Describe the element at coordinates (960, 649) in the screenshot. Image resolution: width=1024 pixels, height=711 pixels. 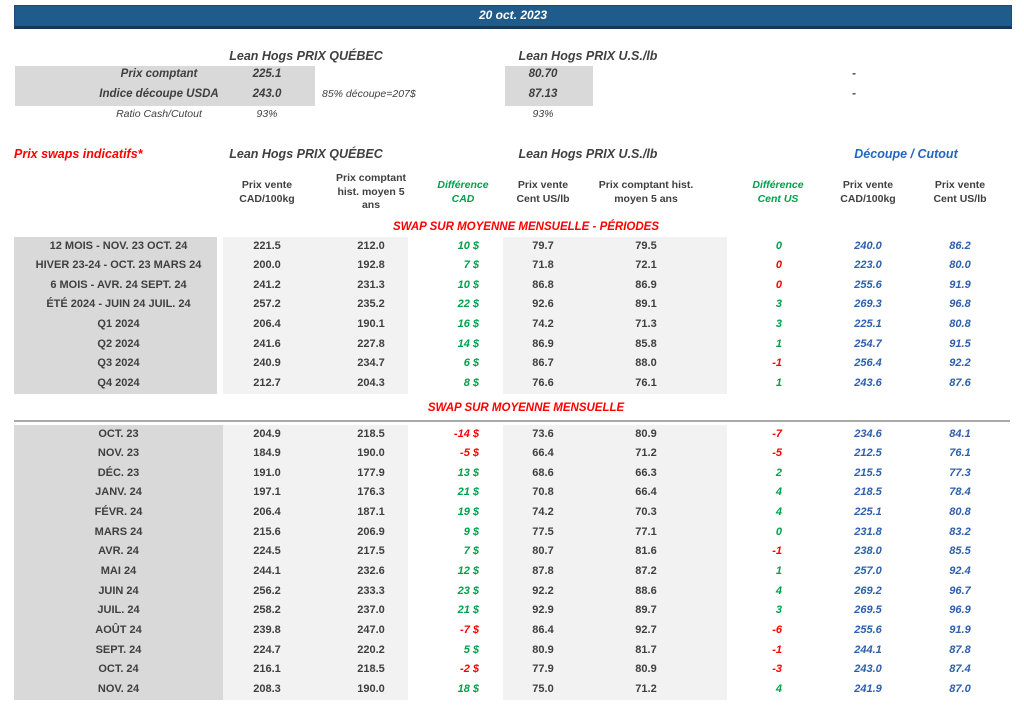
I see `cutout-us-price: 87.8` at that location.